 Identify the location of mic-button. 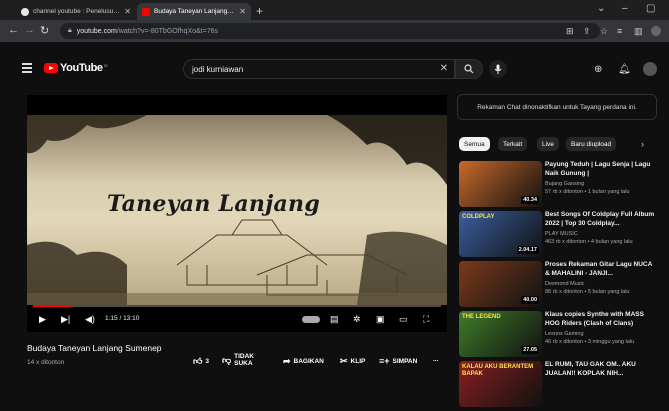
(498, 69).